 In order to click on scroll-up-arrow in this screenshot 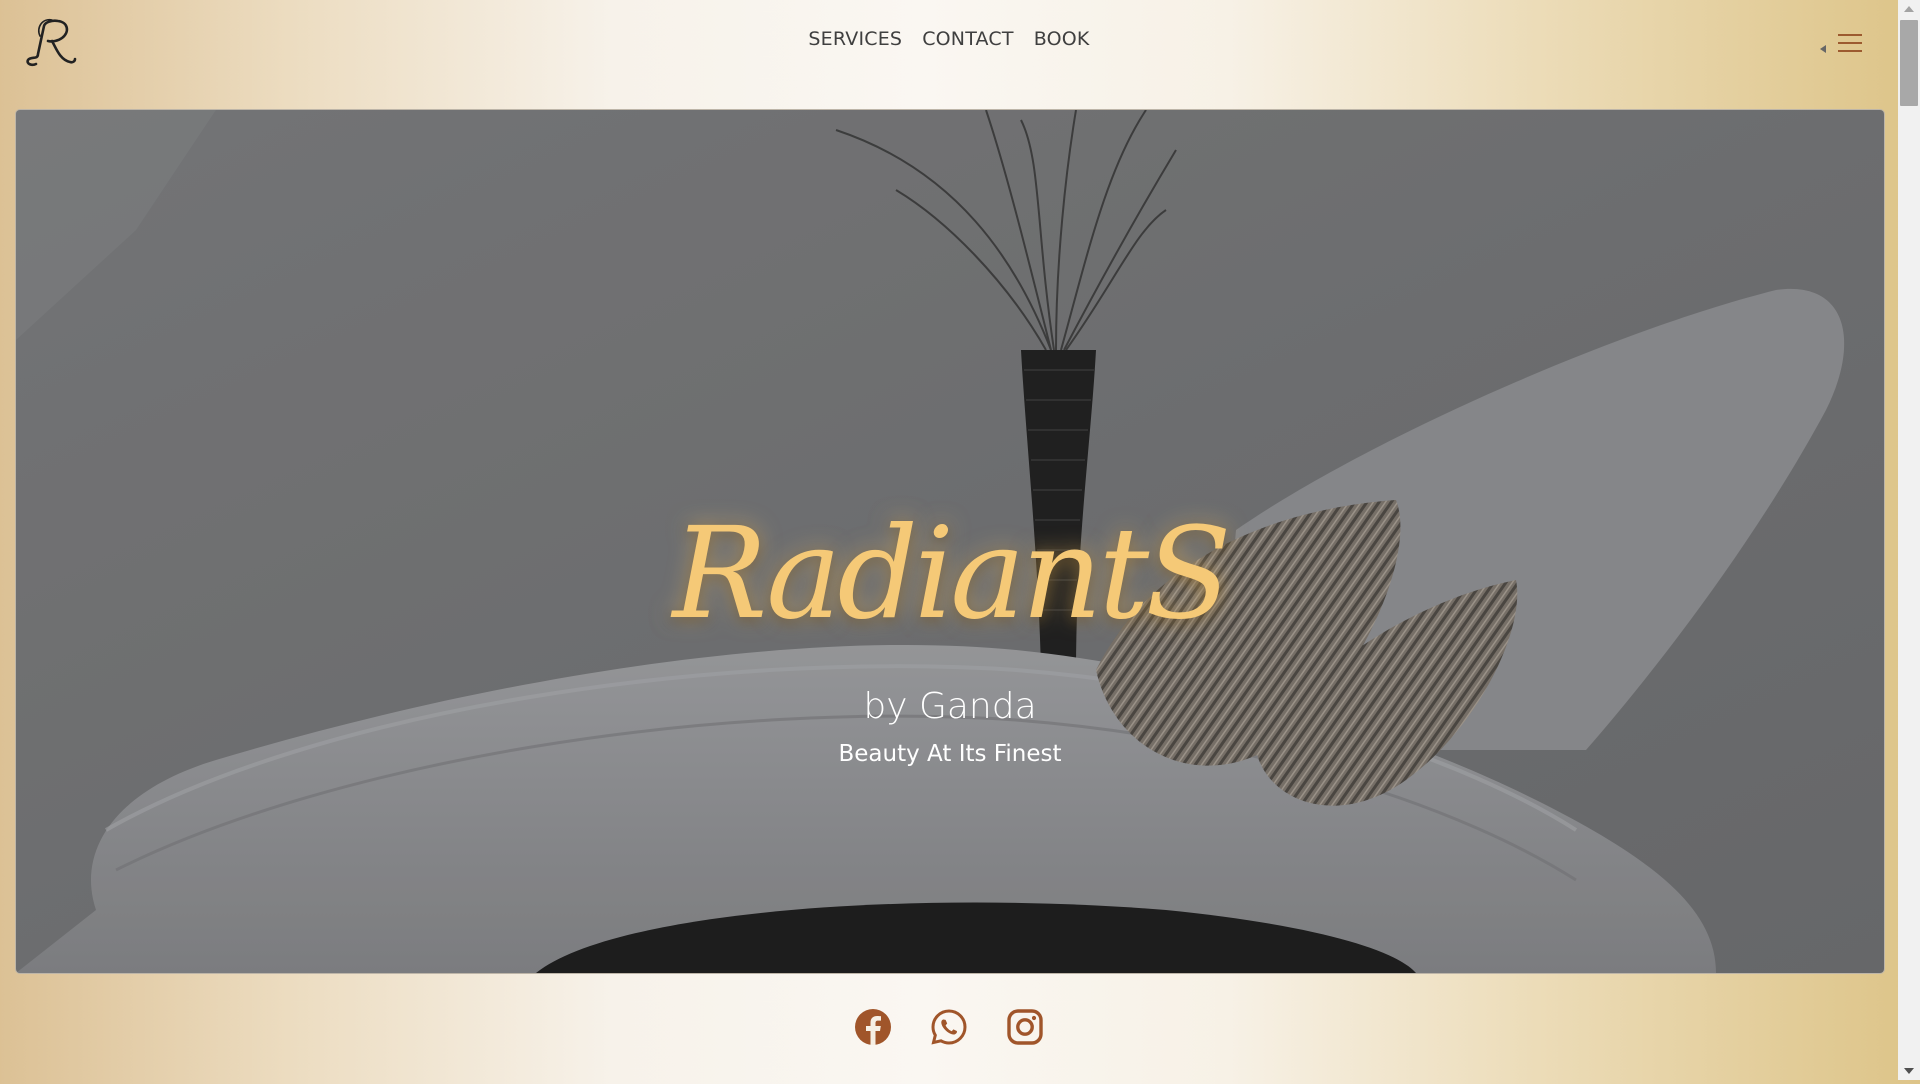, I will do `click(1909, 9)`.